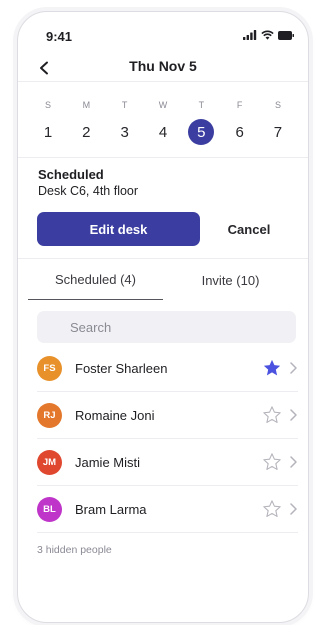 The image size is (320, 625). I want to click on hidden-people-note: 3 hidden people, so click(74, 550).